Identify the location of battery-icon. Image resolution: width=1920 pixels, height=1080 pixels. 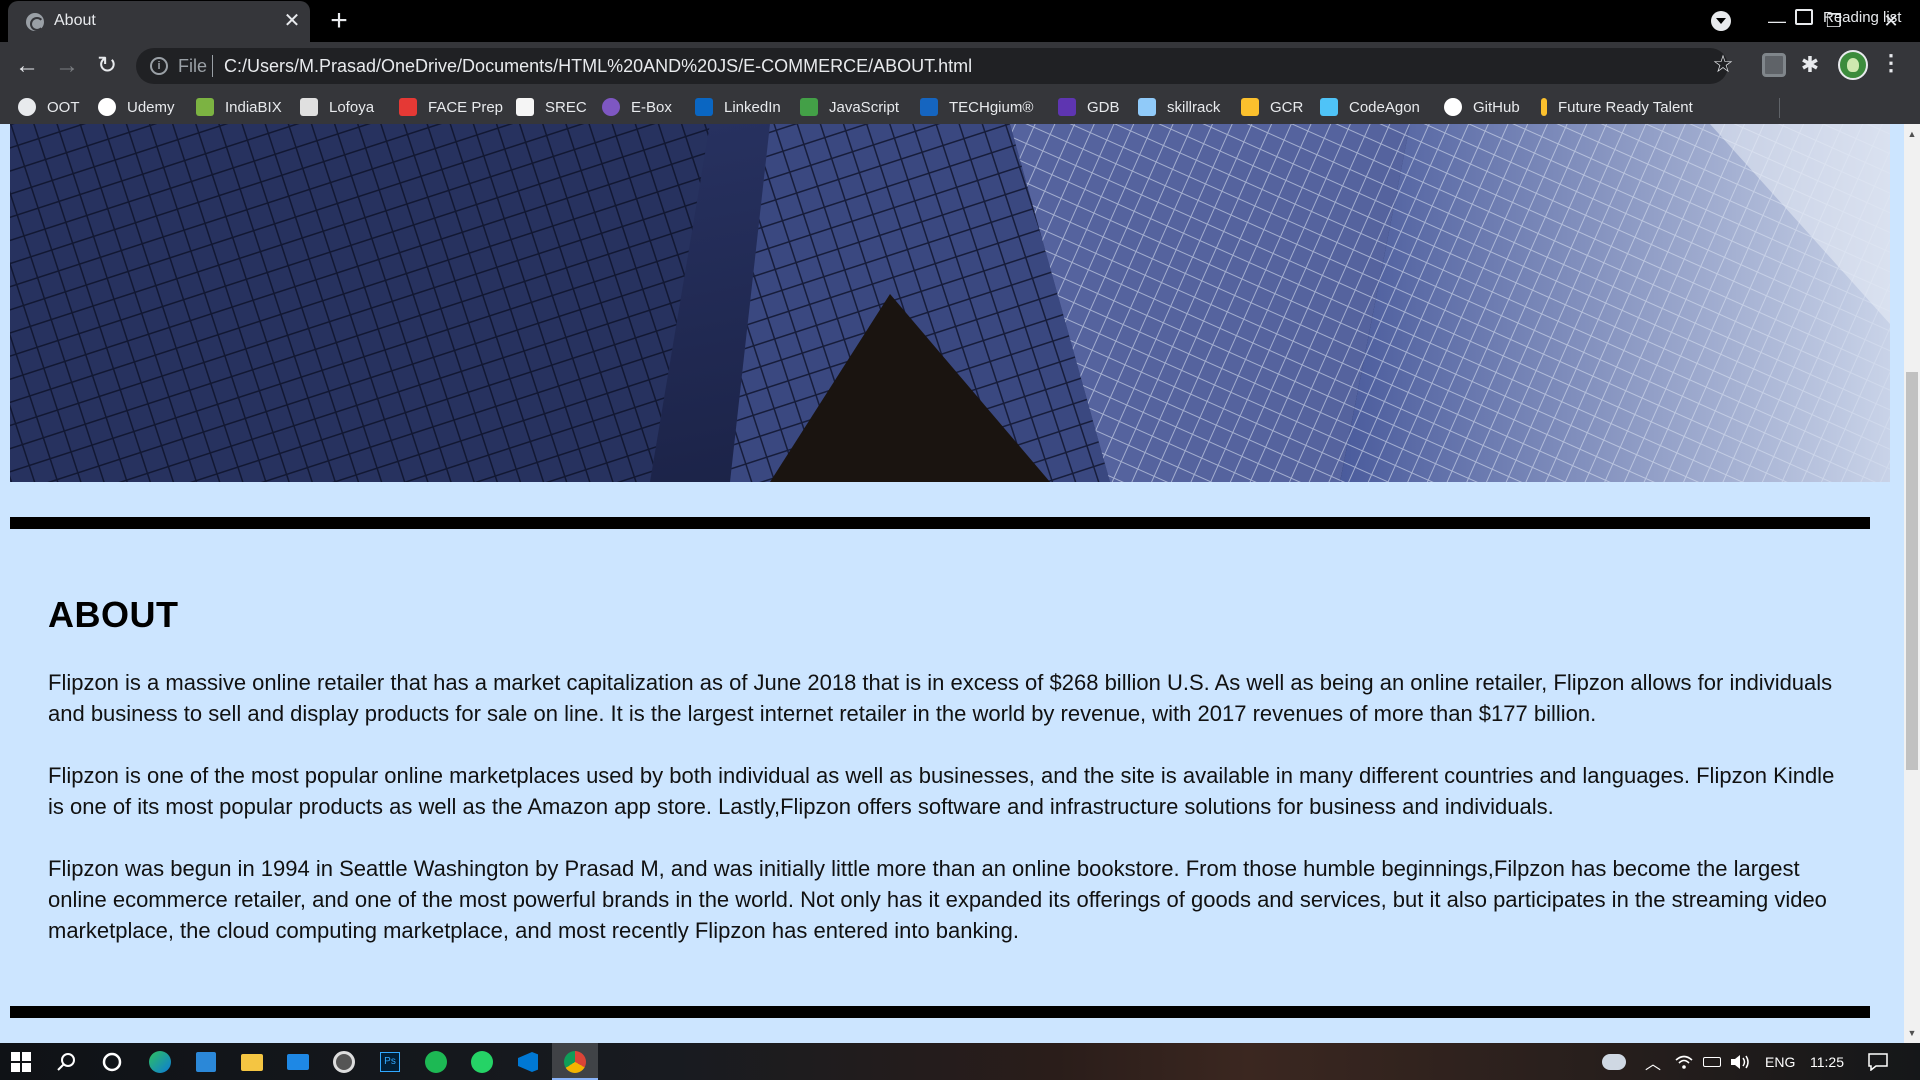
(1712, 1062).